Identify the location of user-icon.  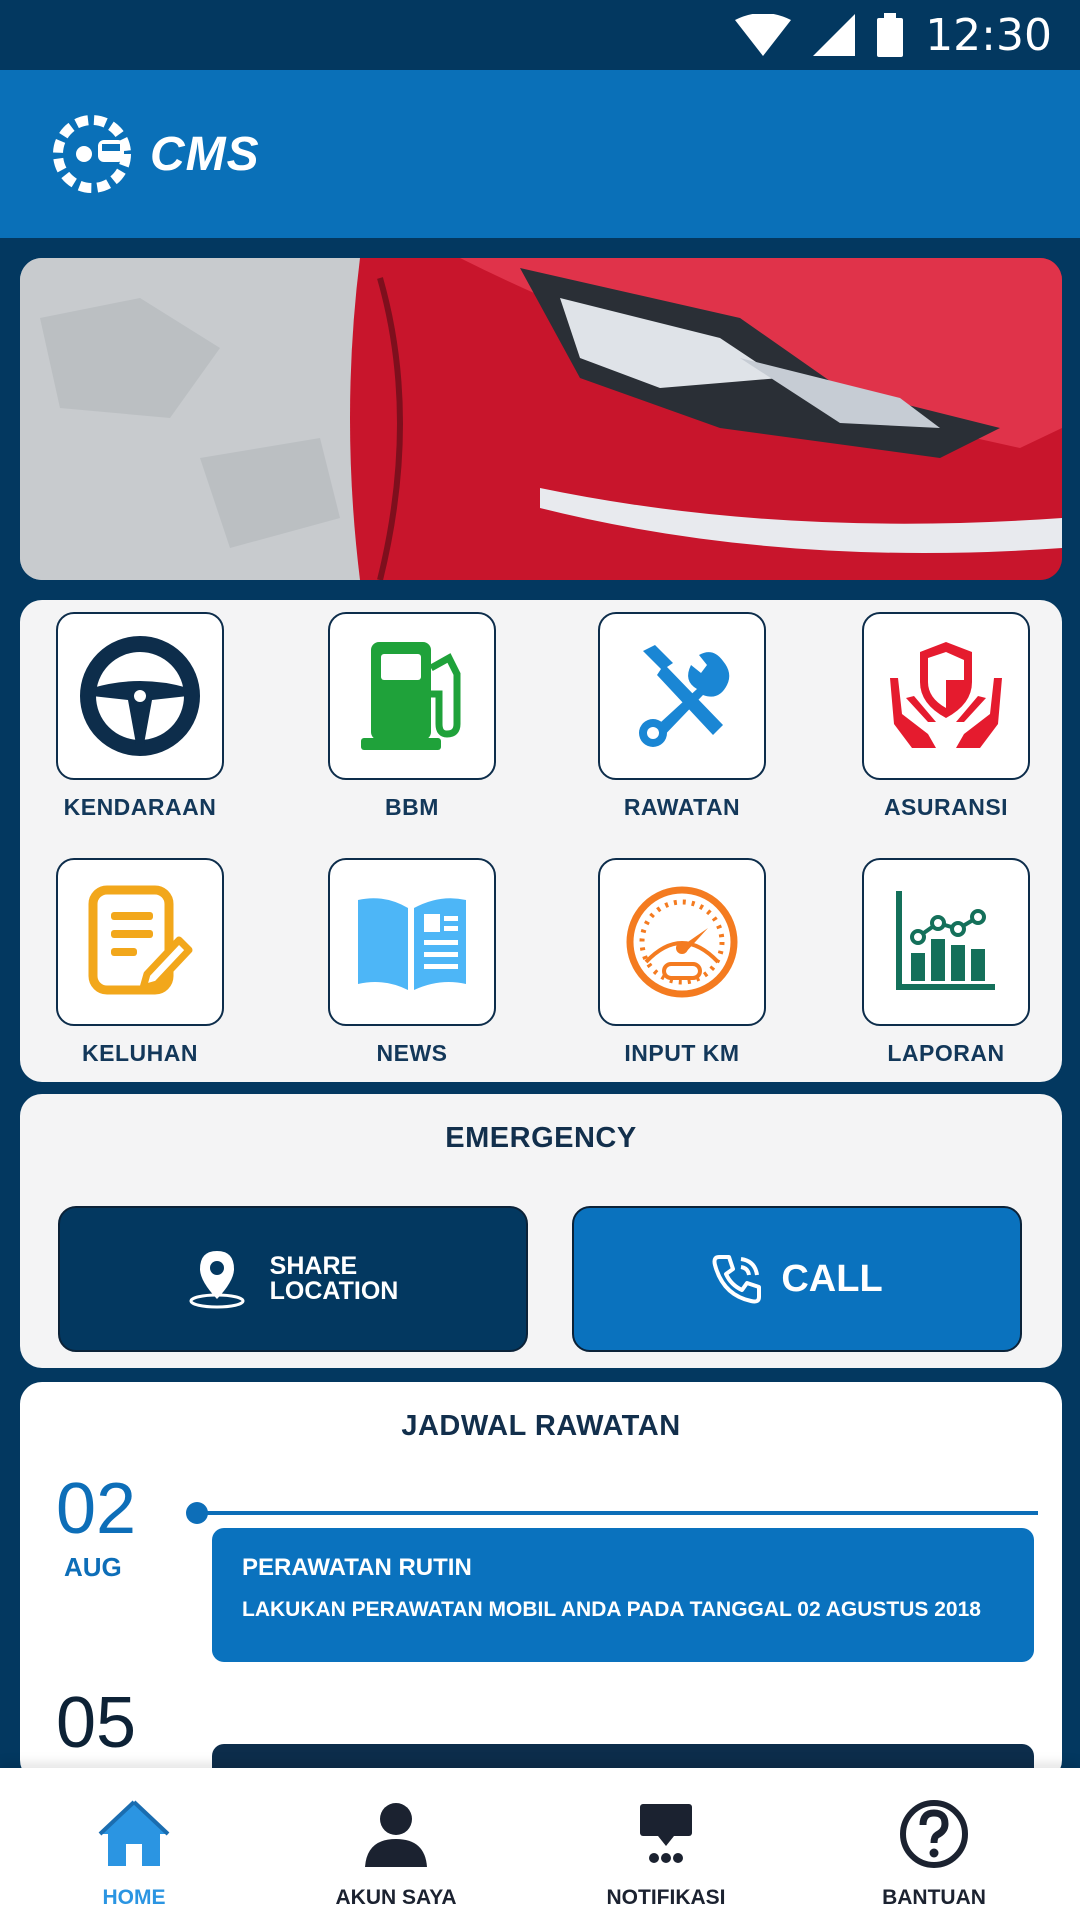
(396, 1835).